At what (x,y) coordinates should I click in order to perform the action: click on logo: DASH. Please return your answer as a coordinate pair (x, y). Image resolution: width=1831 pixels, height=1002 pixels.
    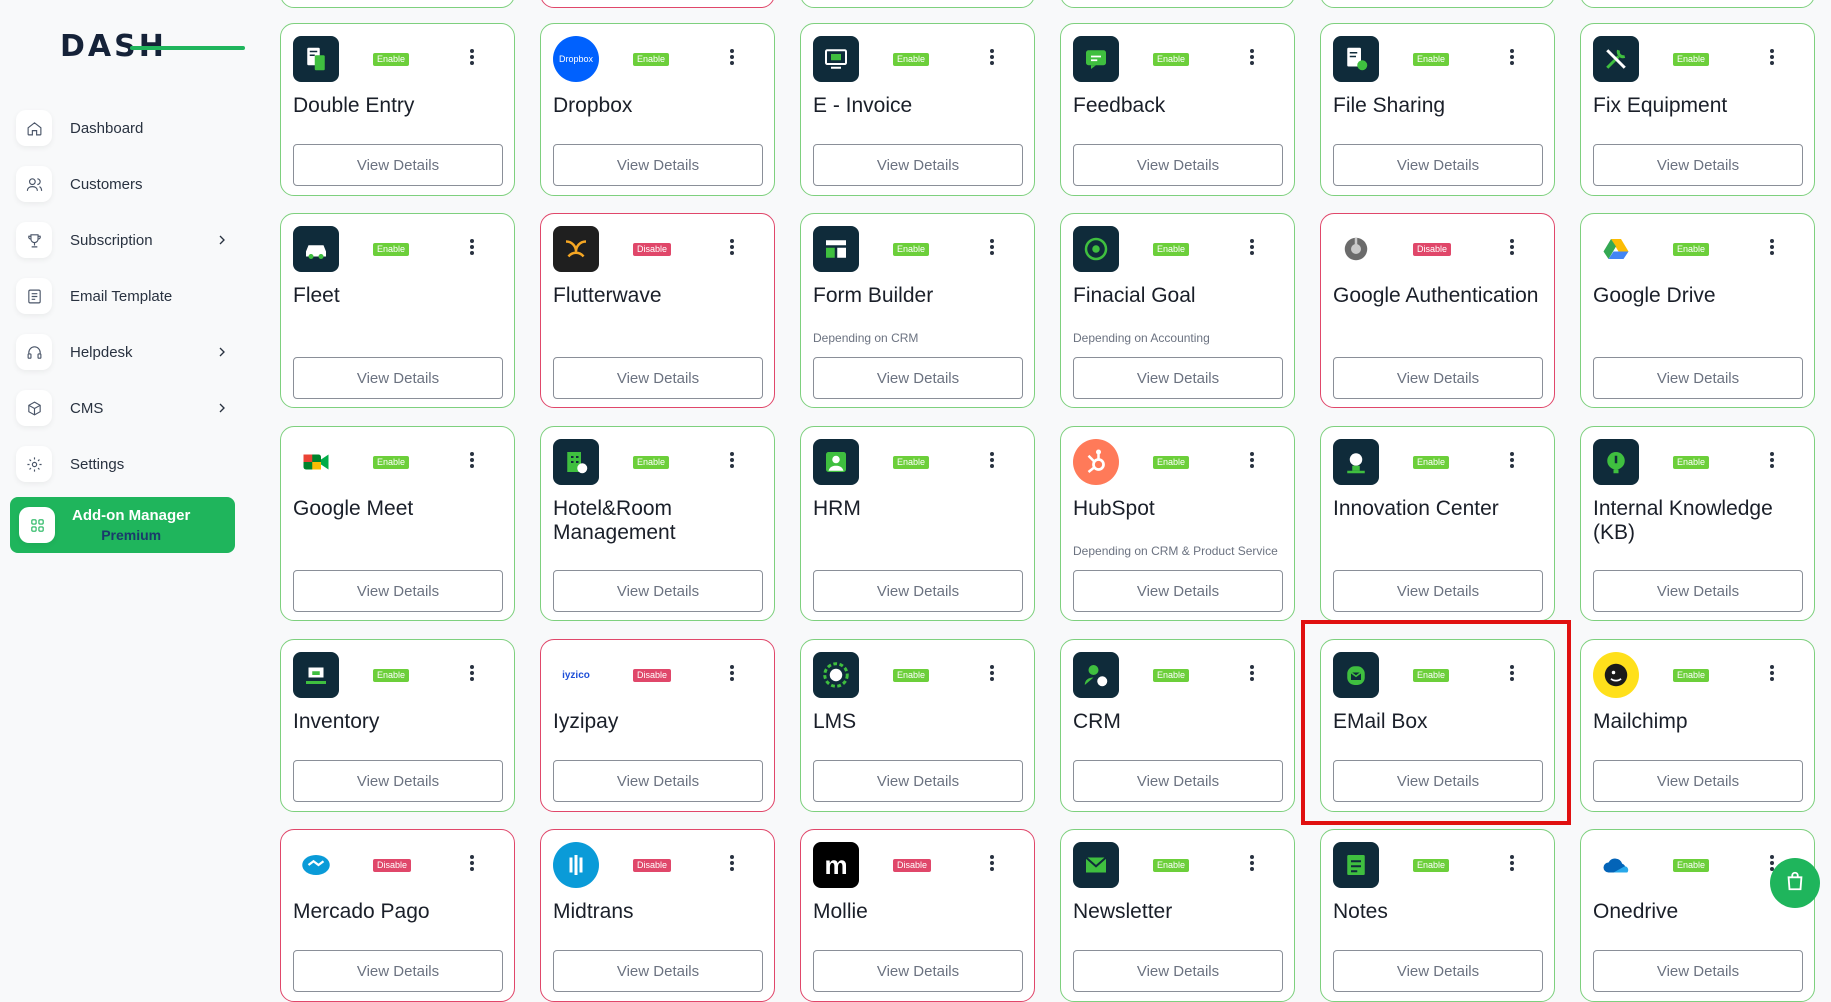
    Looking at the image, I should click on (152, 47).